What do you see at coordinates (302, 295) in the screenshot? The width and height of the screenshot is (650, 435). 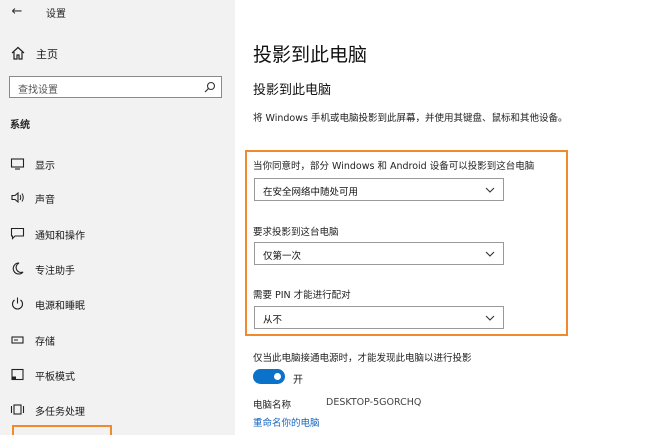 I see `setting-label-require-pin: 需要 PIN 才能进行配对` at bounding box center [302, 295].